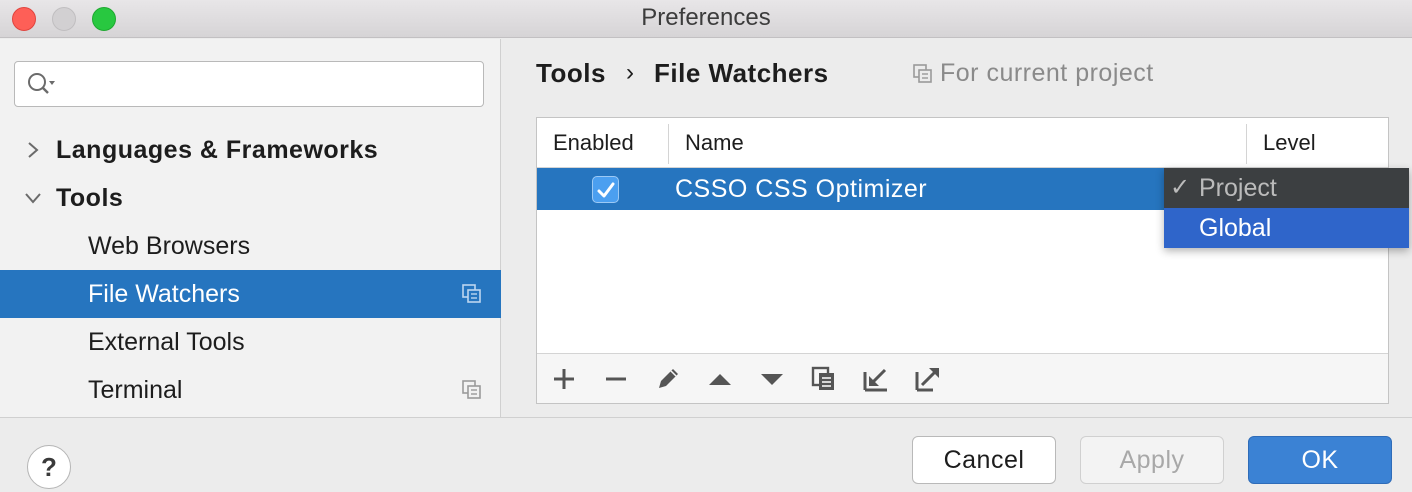 The image size is (1412, 492). What do you see at coordinates (164, 294) in the screenshot?
I see `tree-item-label: File Watchers` at bounding box center [164, 294].